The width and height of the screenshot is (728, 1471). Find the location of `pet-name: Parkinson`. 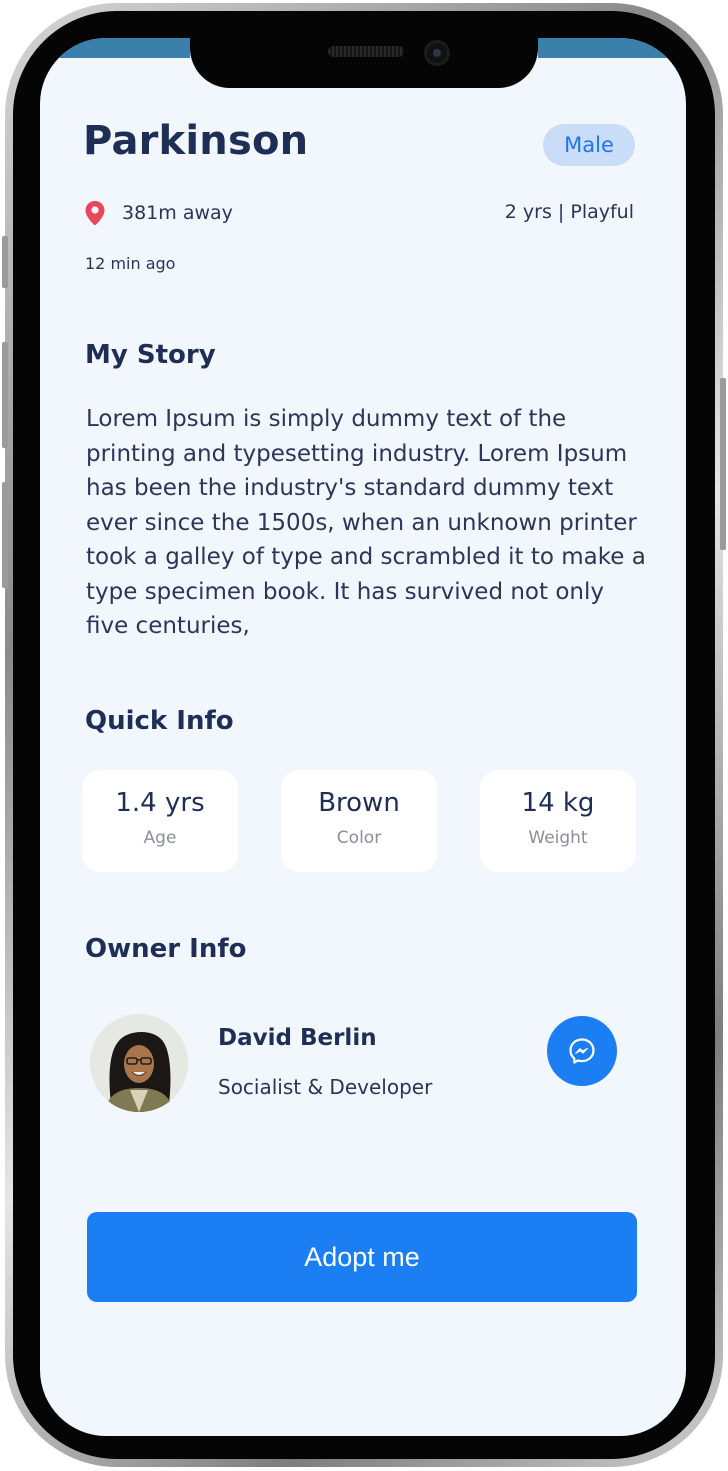

pet-name: Parkinson is located at coordinates (196, 141).